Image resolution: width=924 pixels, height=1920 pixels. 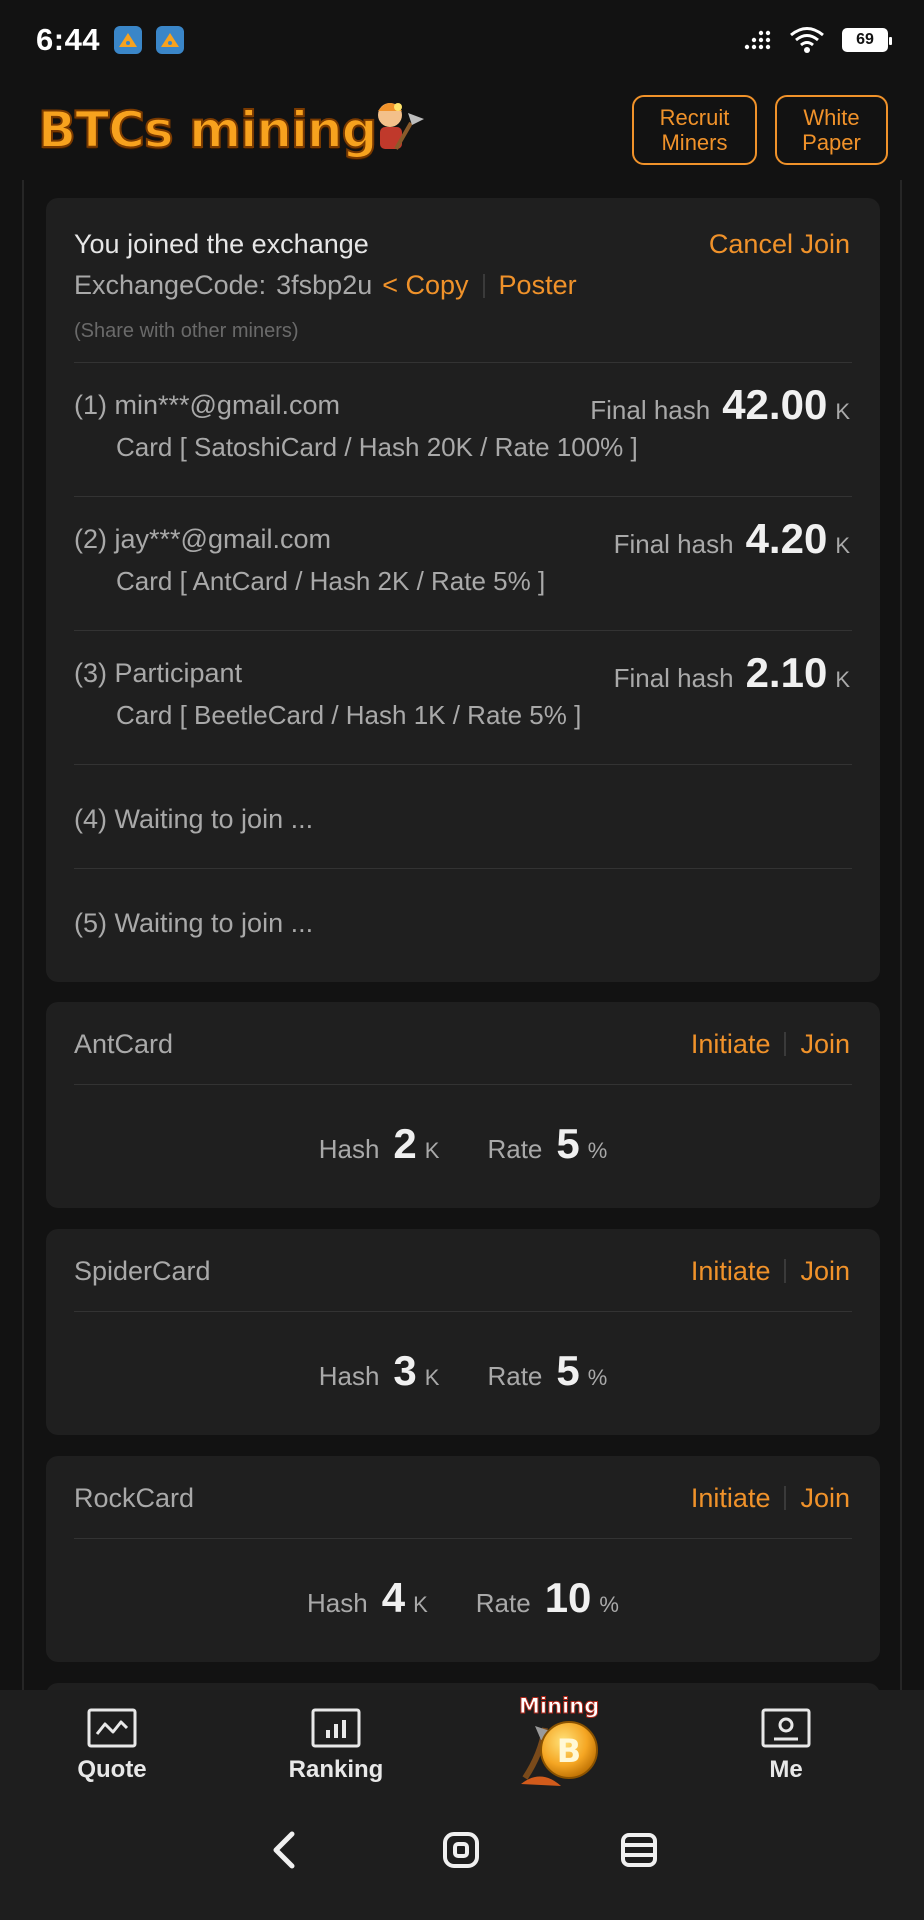 What do you see at coordinates (779, 244) in the screenshot?
I see `cancel-join-button: Cancel Join` at bounding box center [779, 244].